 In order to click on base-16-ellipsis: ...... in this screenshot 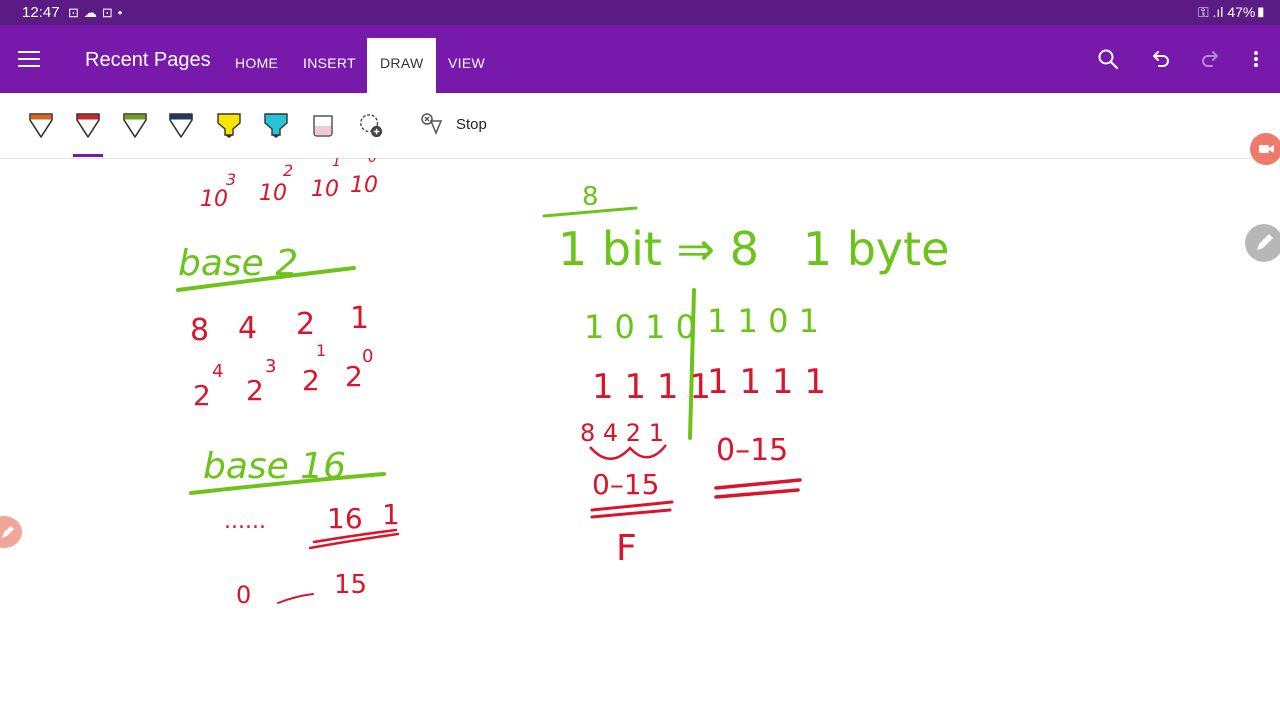, I will do `click(245, 521)`.